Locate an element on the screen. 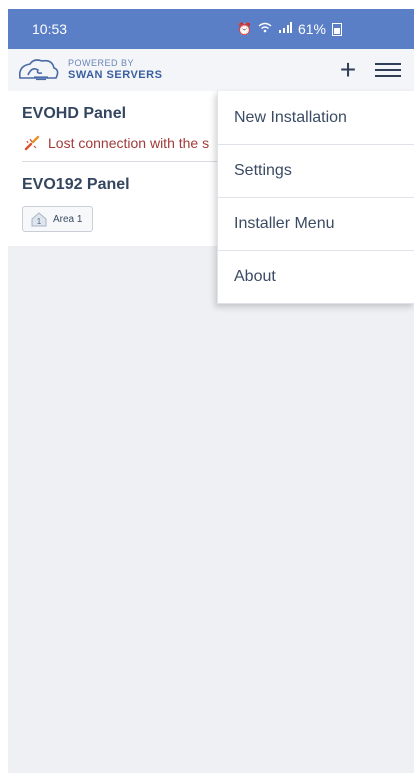 Image resolution: width=414 pixels, height=773 pixels. menu-item-new-installation: New Installation is located at coordinates (316, 118).